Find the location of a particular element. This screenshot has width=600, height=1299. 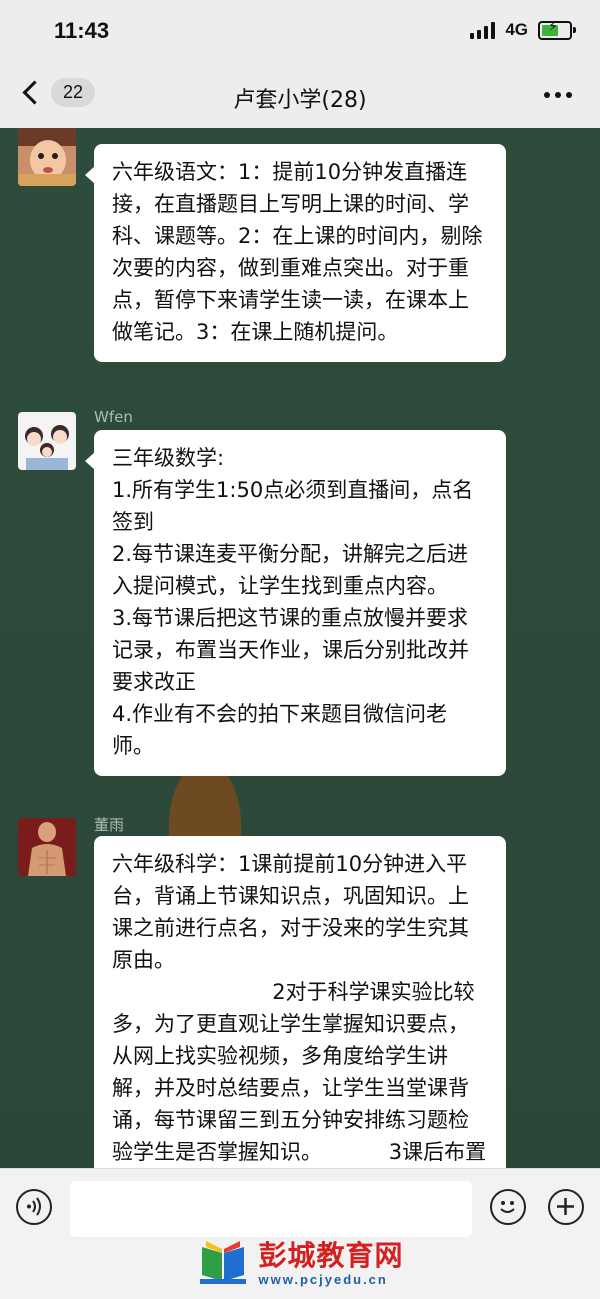

more-dots-icon is located at coordinates (558, 95).